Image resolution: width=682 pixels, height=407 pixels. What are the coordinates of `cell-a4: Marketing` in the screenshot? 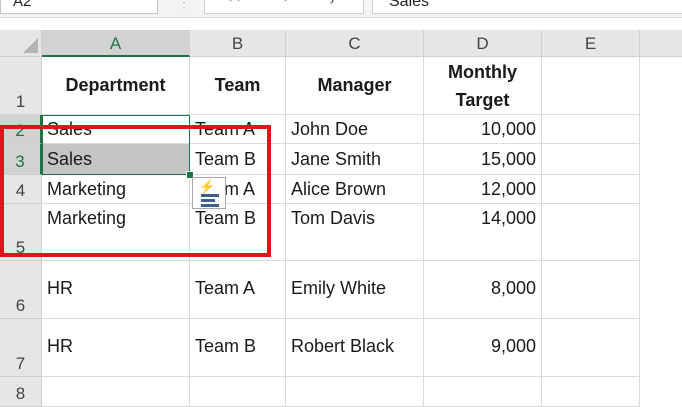 It's located at (116, 189).